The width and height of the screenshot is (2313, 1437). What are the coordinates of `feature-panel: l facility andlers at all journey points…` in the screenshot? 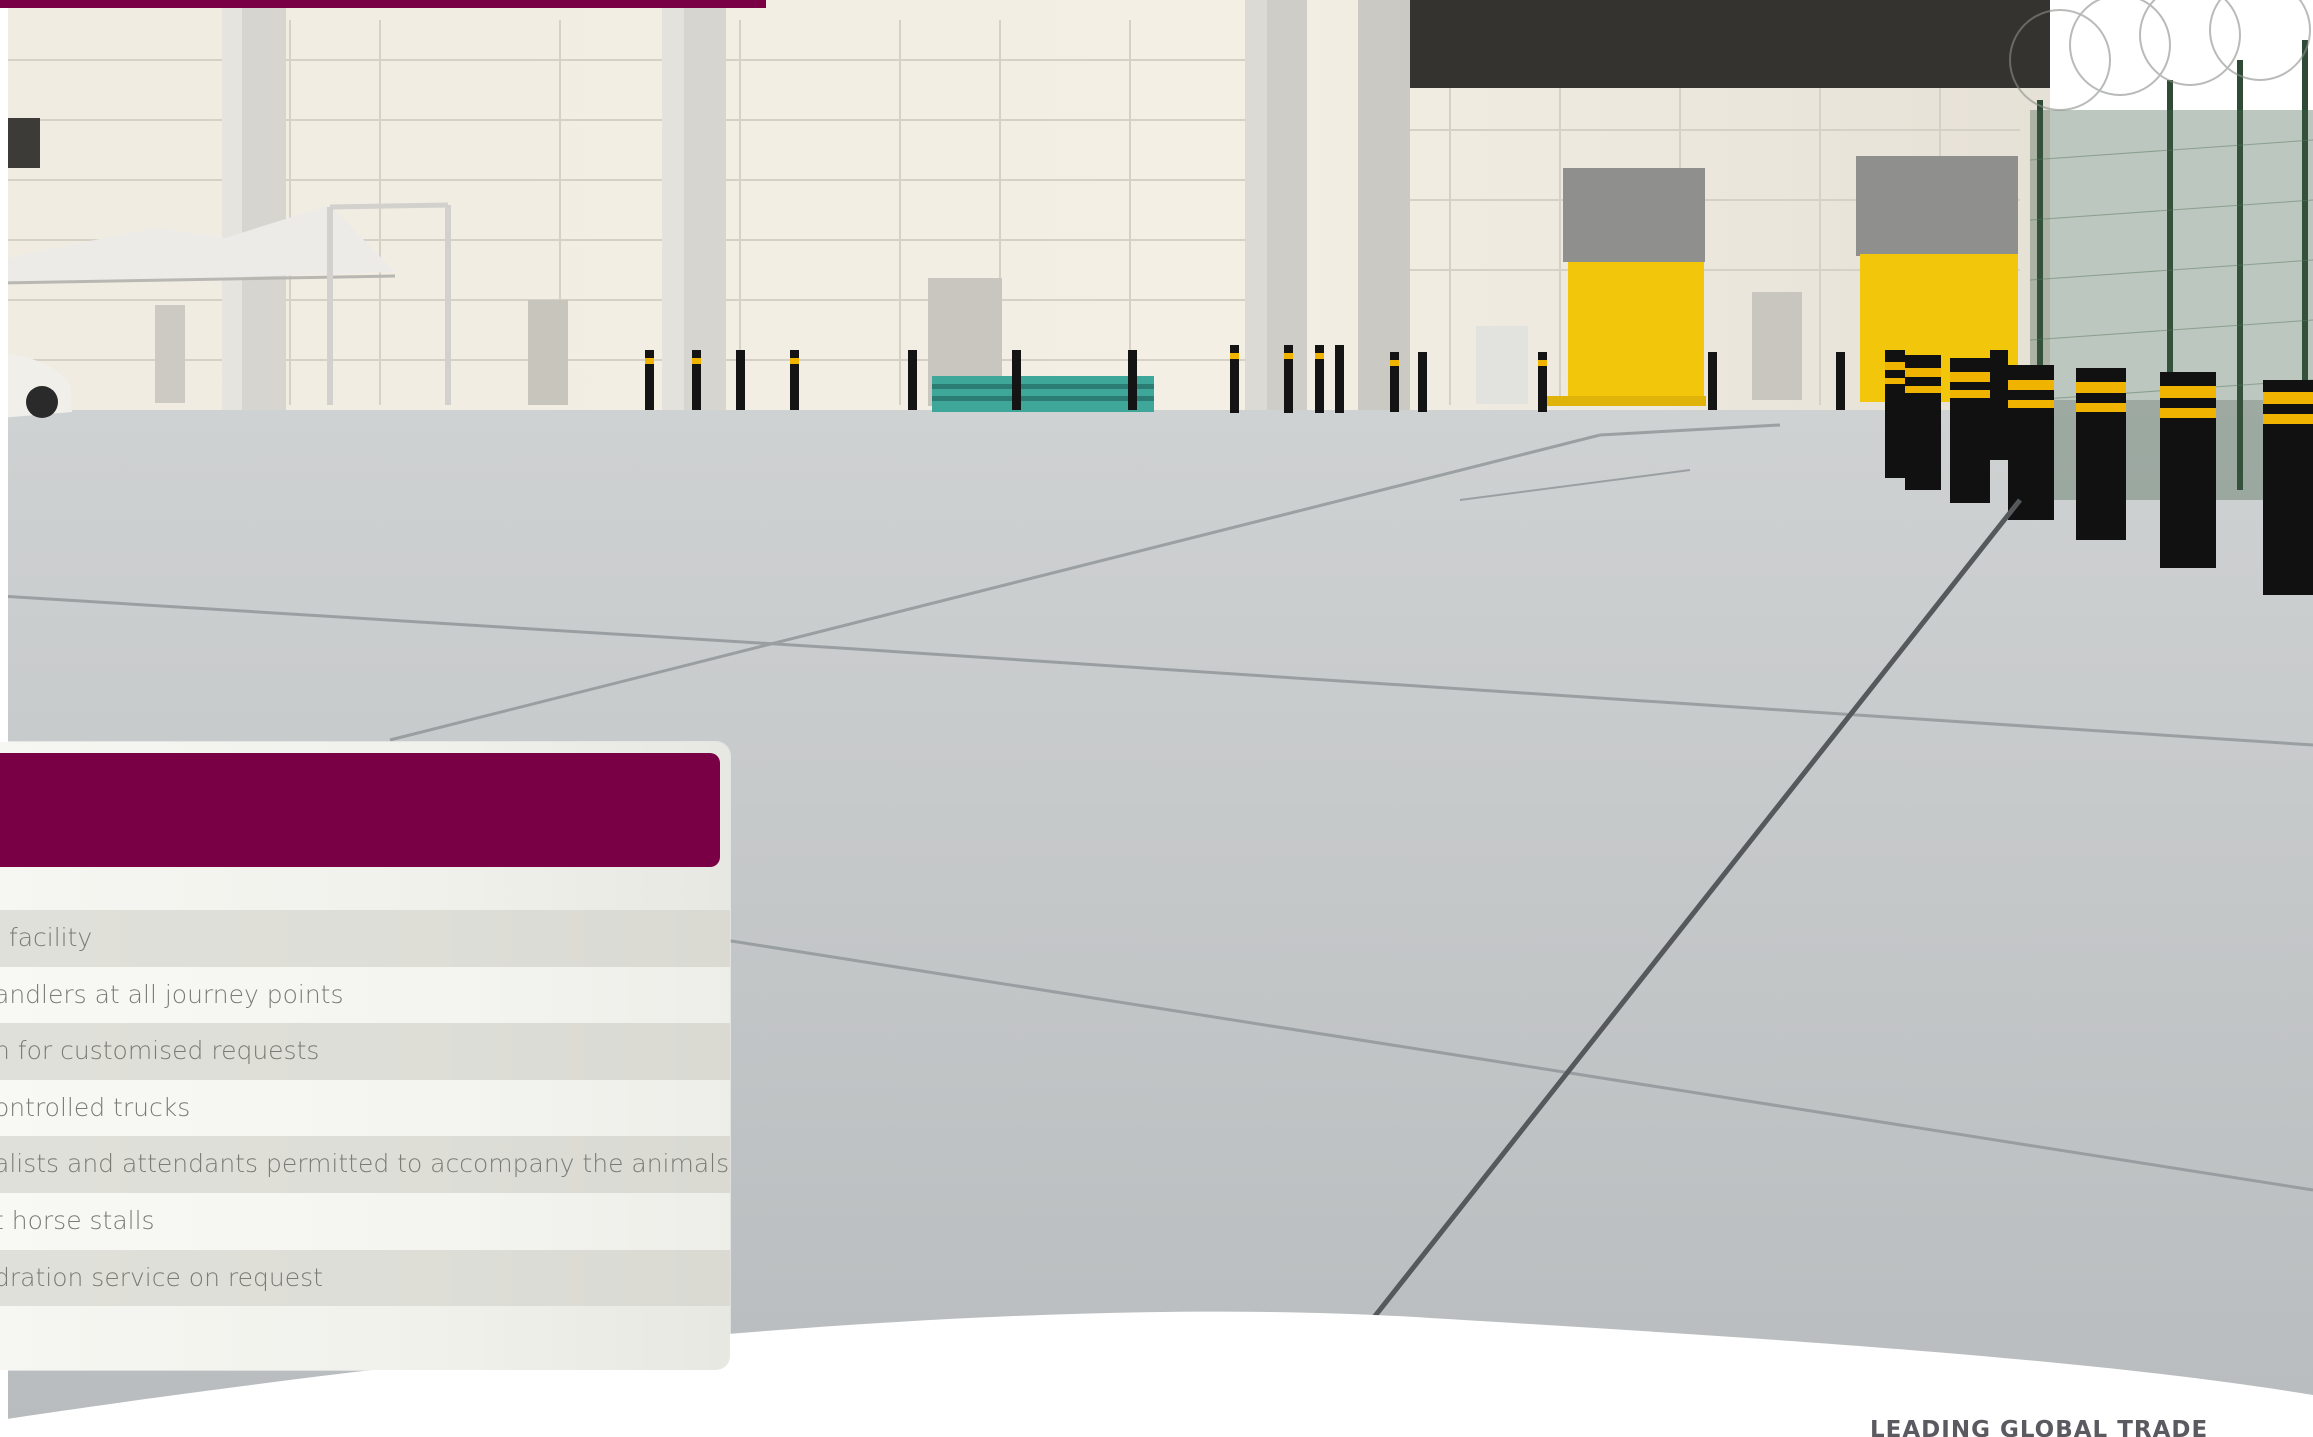 It's located at (365, 1056).